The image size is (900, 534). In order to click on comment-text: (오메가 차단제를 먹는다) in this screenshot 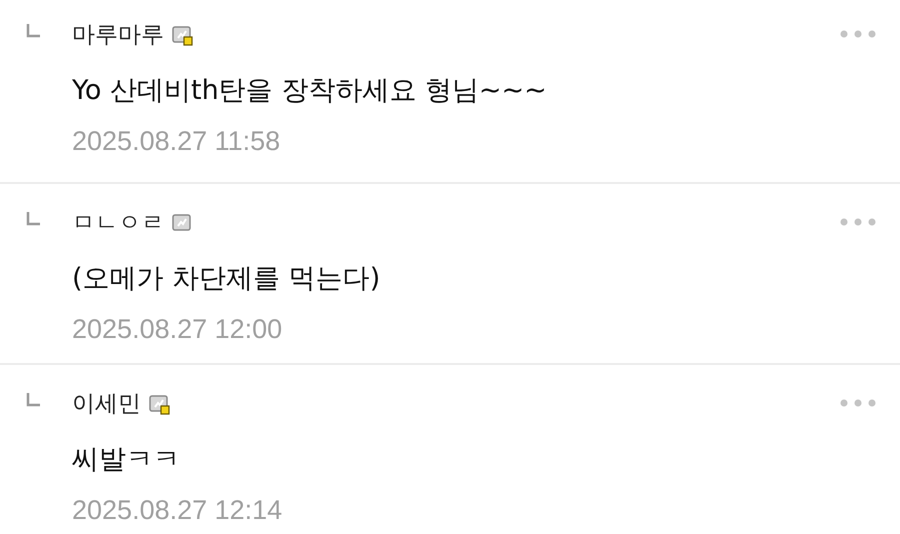, I will do `click(227, 279)`.